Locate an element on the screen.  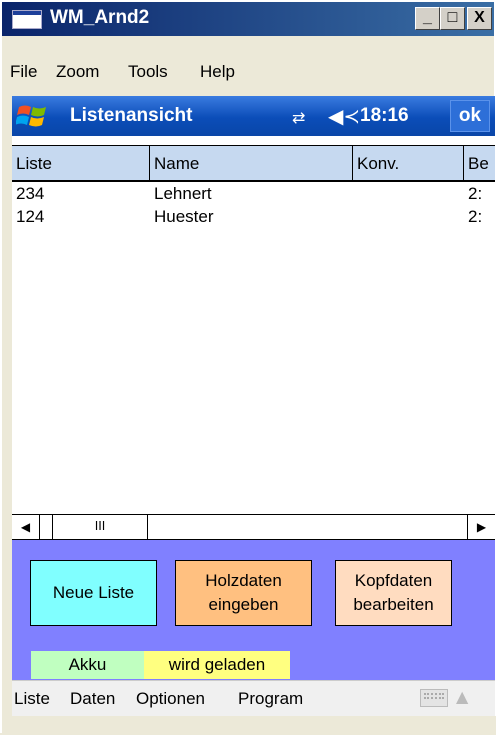
column-header-name: Name is located at coordinates (251, 163).